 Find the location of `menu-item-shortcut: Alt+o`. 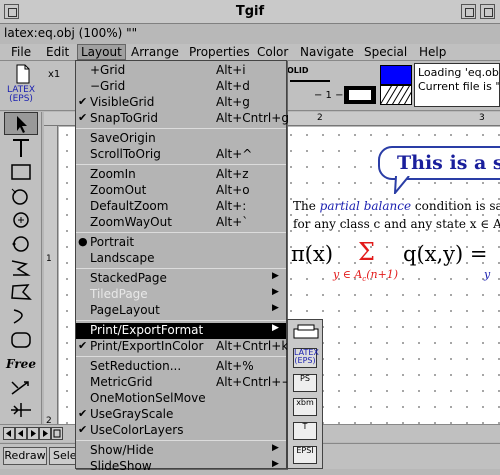

menu-item-shortcut: Alt+o is located at coordinates (233, 190).